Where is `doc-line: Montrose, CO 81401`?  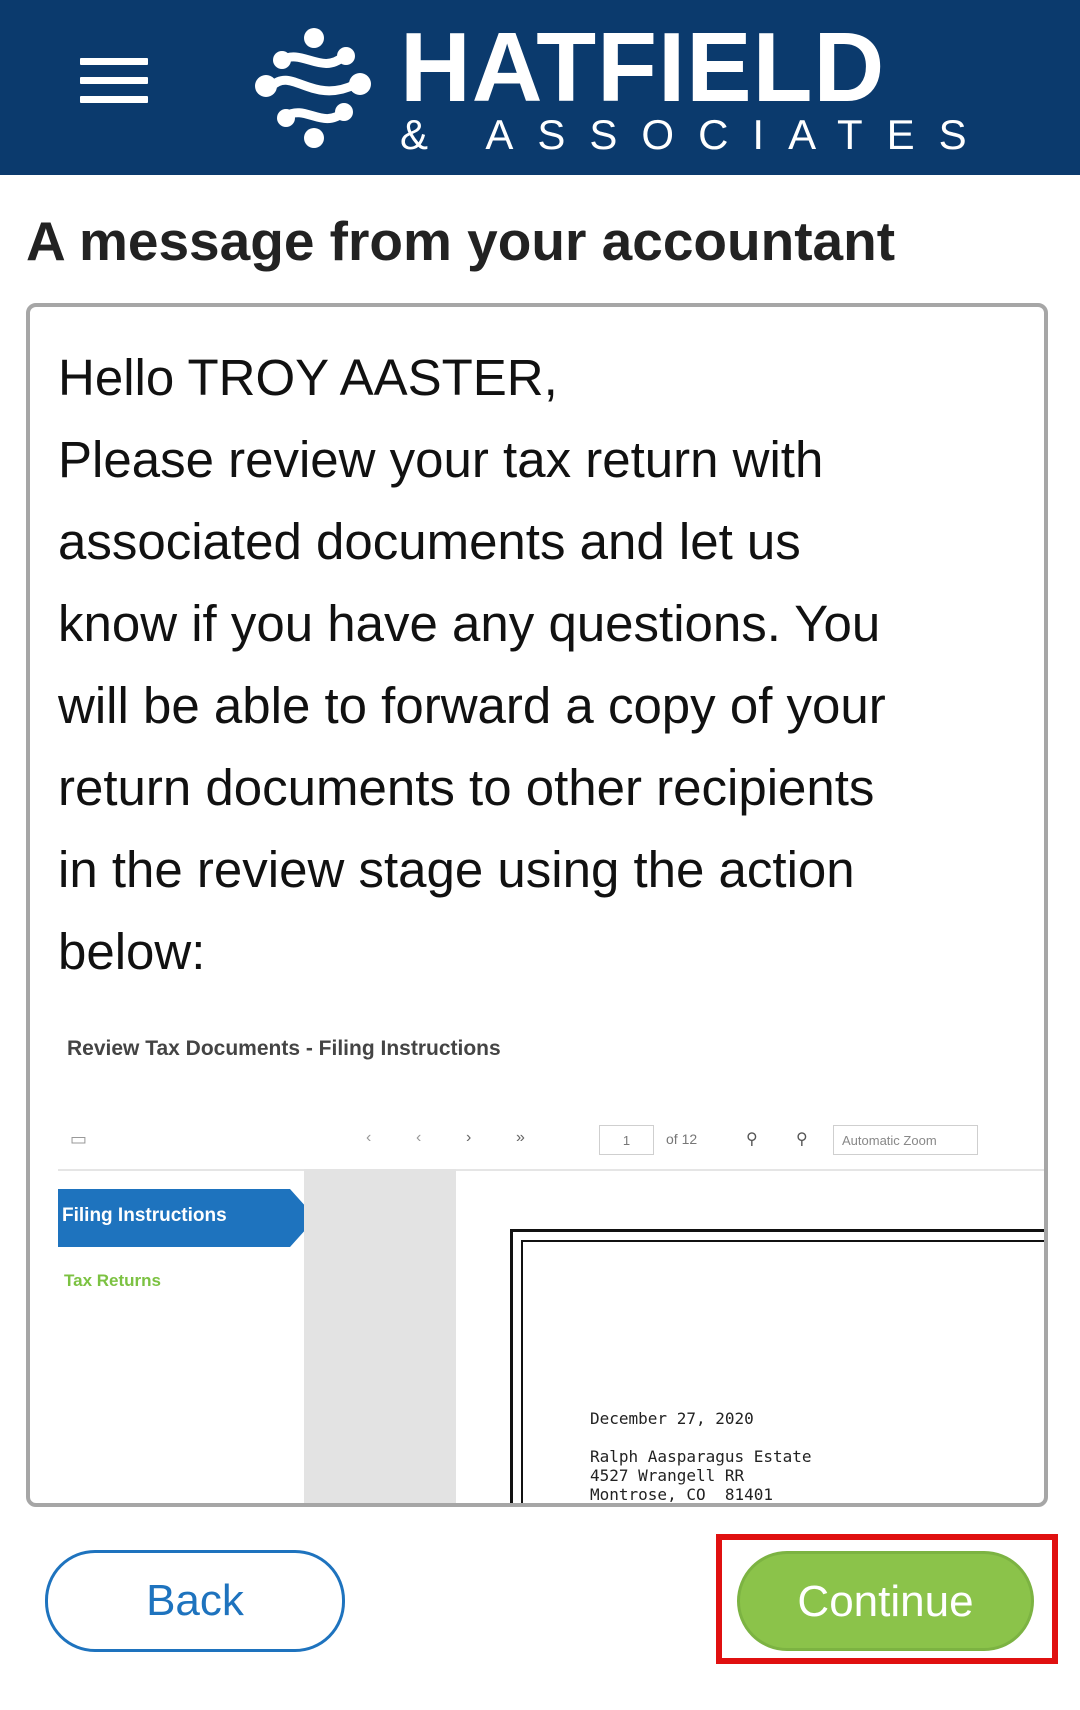 doc-line: Montrose, CO 81401 is located at coordinates (682, 1494).